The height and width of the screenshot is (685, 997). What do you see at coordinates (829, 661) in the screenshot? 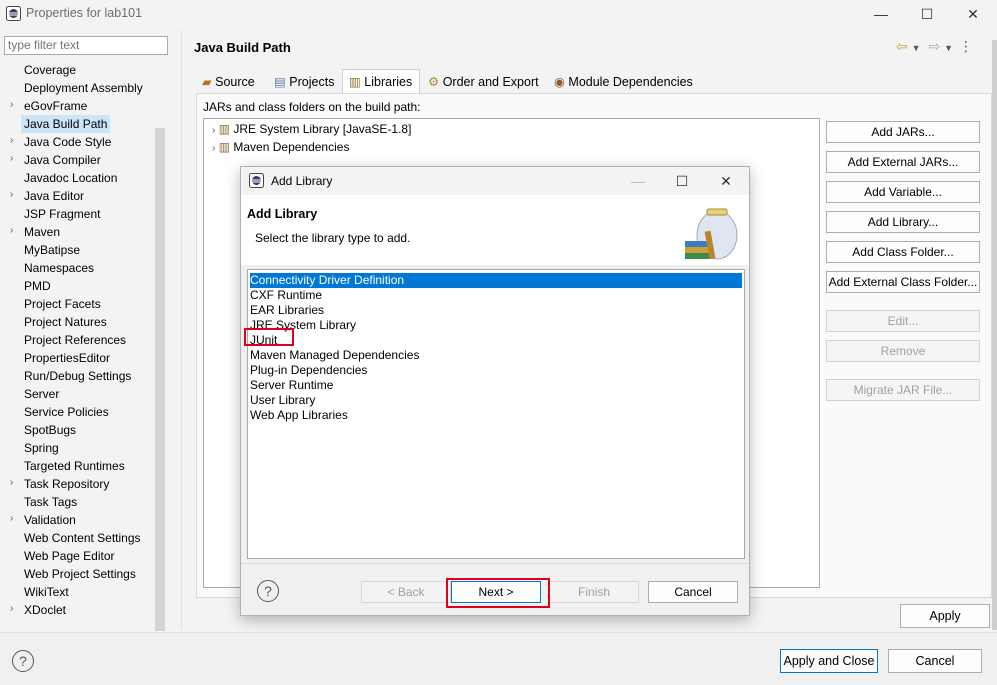
I see `apply-and-close-button: Apply and Close` at bounding box center [829, 661].